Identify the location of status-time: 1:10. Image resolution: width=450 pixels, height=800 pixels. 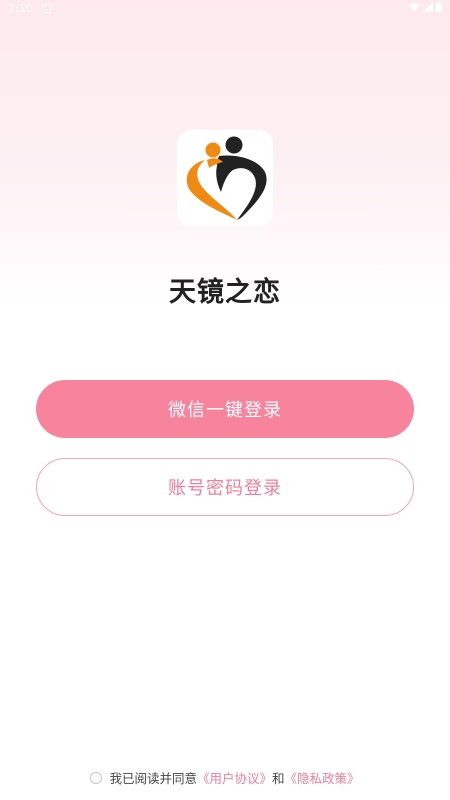
(20, 8).